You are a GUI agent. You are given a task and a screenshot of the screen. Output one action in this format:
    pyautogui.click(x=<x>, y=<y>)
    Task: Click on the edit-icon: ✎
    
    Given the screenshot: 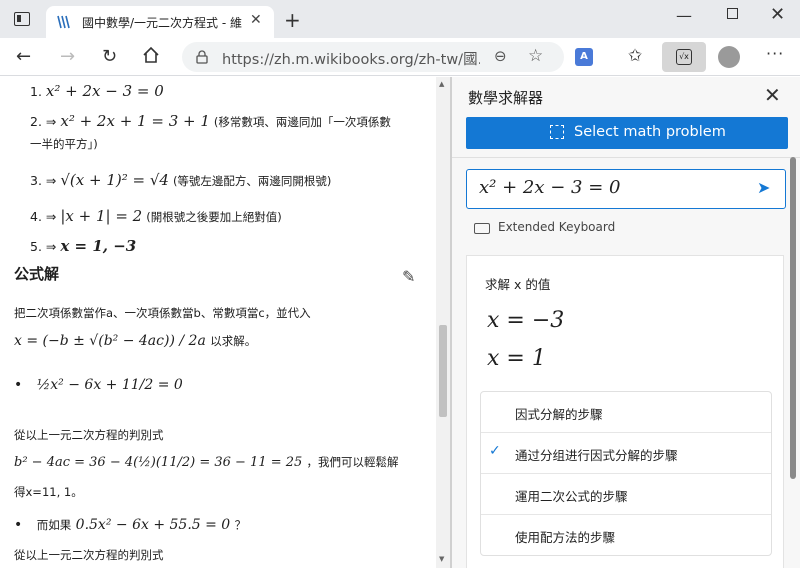 What is the action you would take?
    pyautogui.click(x=408, y=276)
    